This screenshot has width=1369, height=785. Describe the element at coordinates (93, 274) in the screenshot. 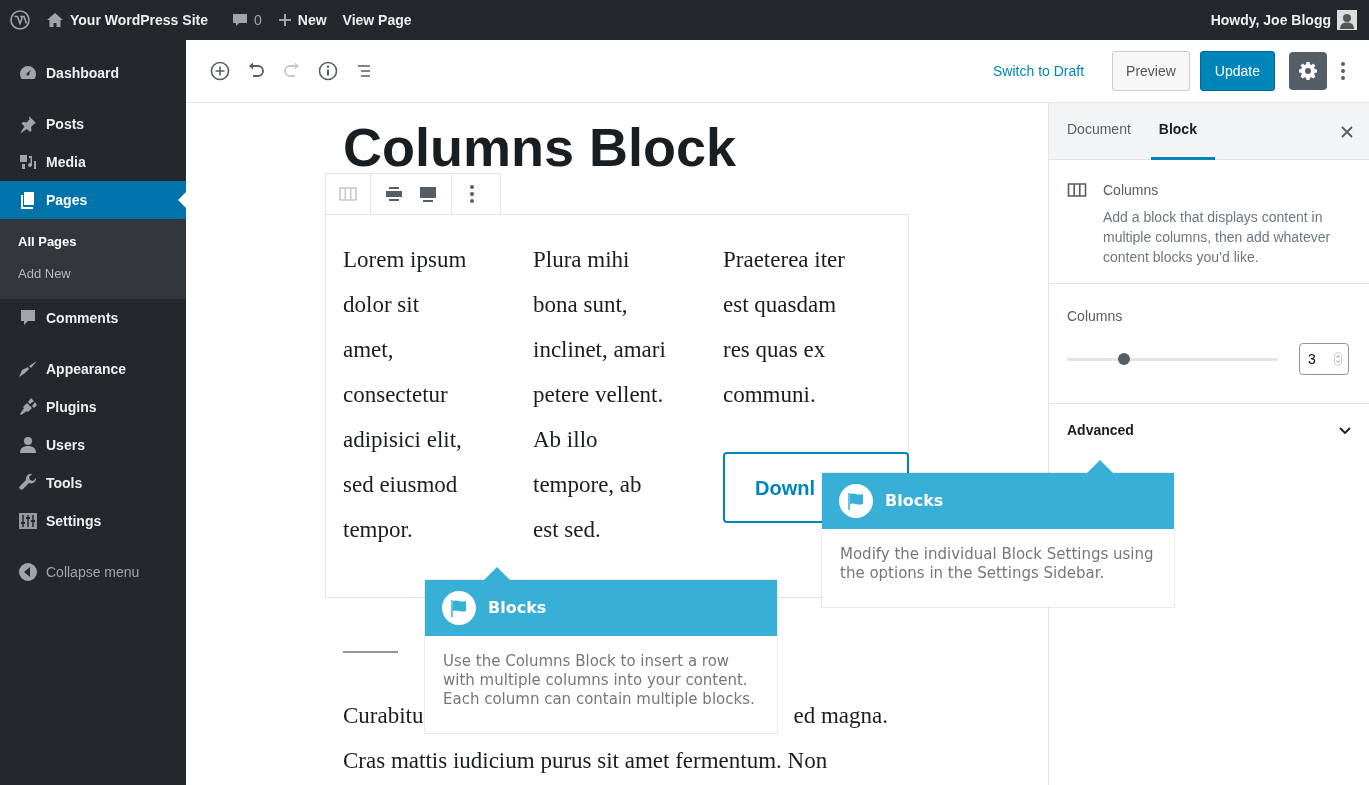

I see `submenu-item: Add New` at that location.